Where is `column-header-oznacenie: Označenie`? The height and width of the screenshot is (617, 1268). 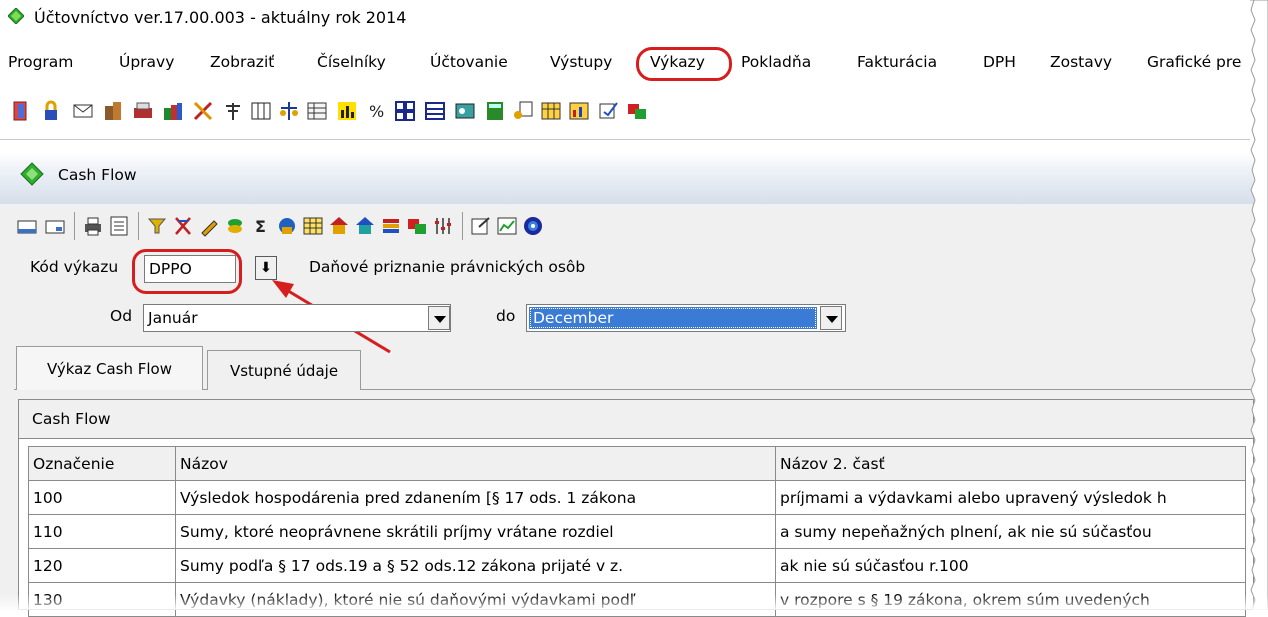
column-header-oznacenie: Označenie is located at coordinates (102, 463).